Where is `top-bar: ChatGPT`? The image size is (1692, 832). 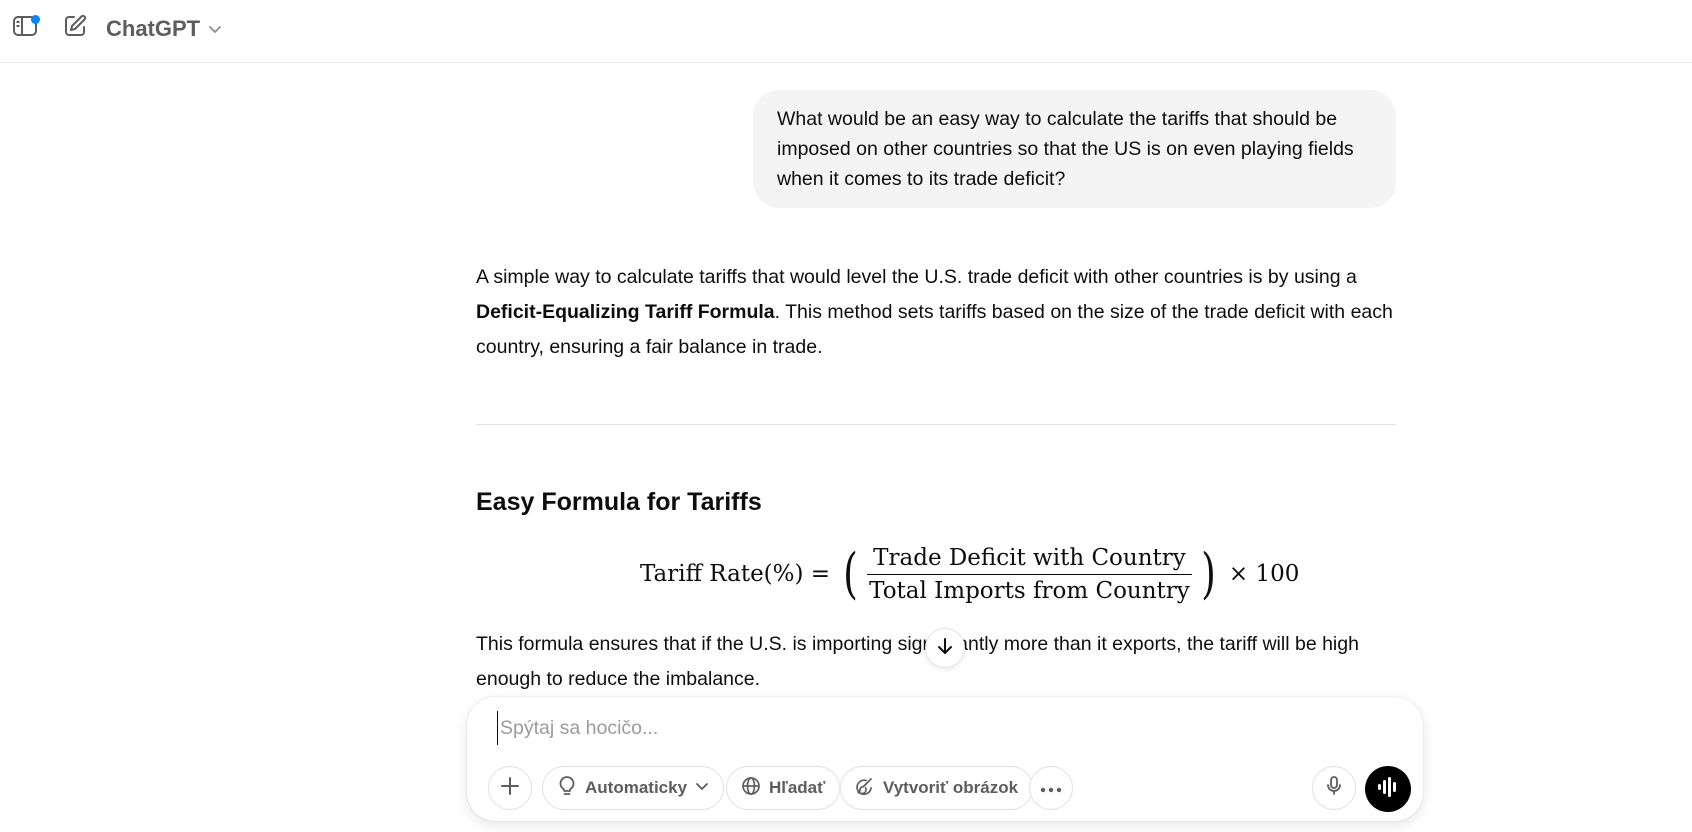 top-bar: ChatGPT is located at coordinates (846, 31).